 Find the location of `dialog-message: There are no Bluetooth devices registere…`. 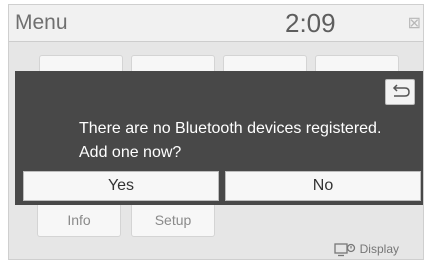

dialog-message: There are no Bluetooth devices registere… is located at coordinates (239, 141).